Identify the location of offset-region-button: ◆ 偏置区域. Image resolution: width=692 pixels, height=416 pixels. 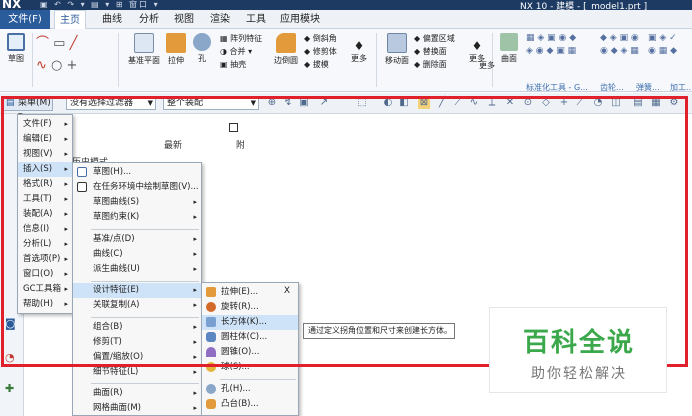
(434, 38).